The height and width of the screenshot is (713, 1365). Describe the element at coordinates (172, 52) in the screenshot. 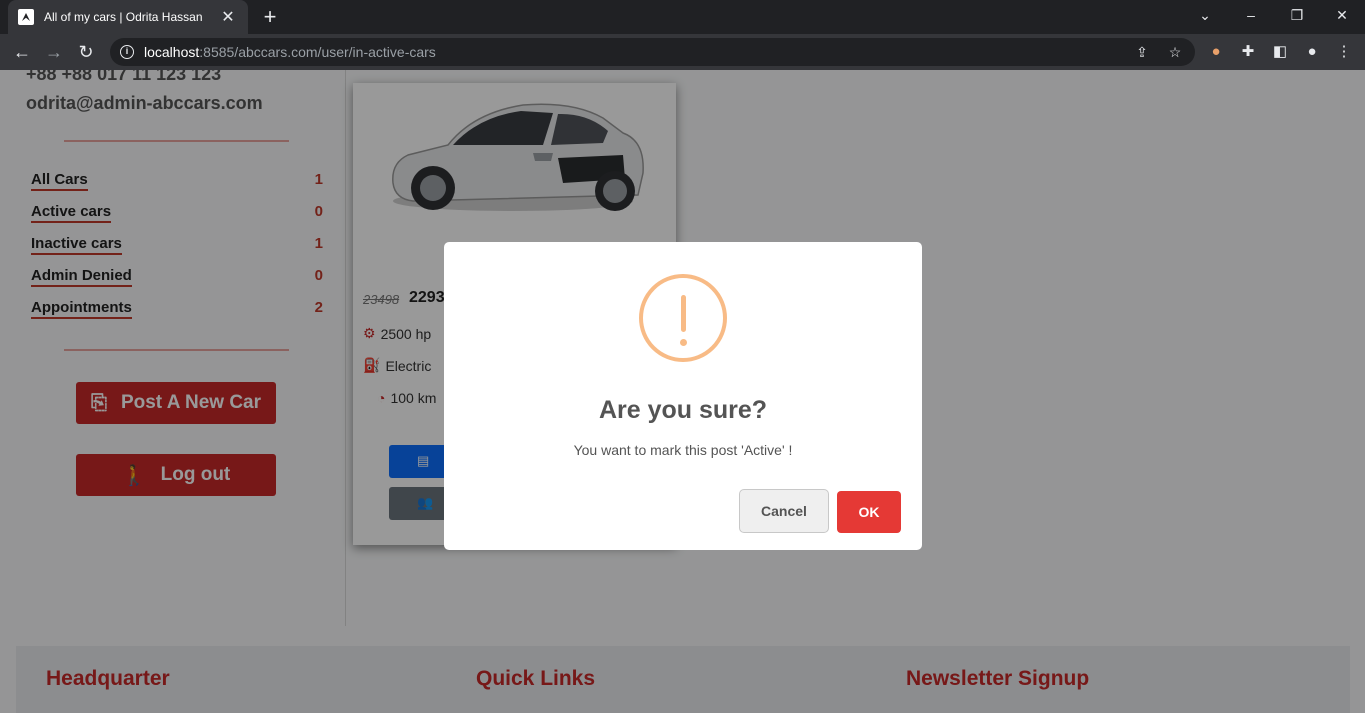

I see `url-host: localhost` at that location.